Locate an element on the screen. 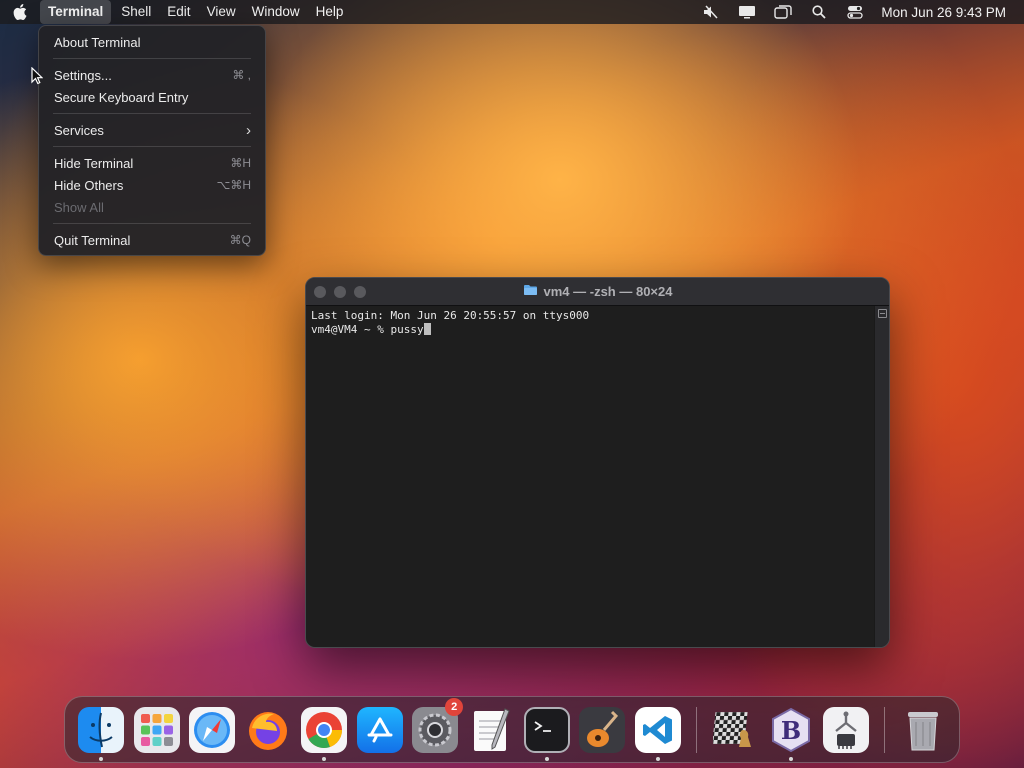  menu-item-label: Hide Others is located at coordinates (89, 185).